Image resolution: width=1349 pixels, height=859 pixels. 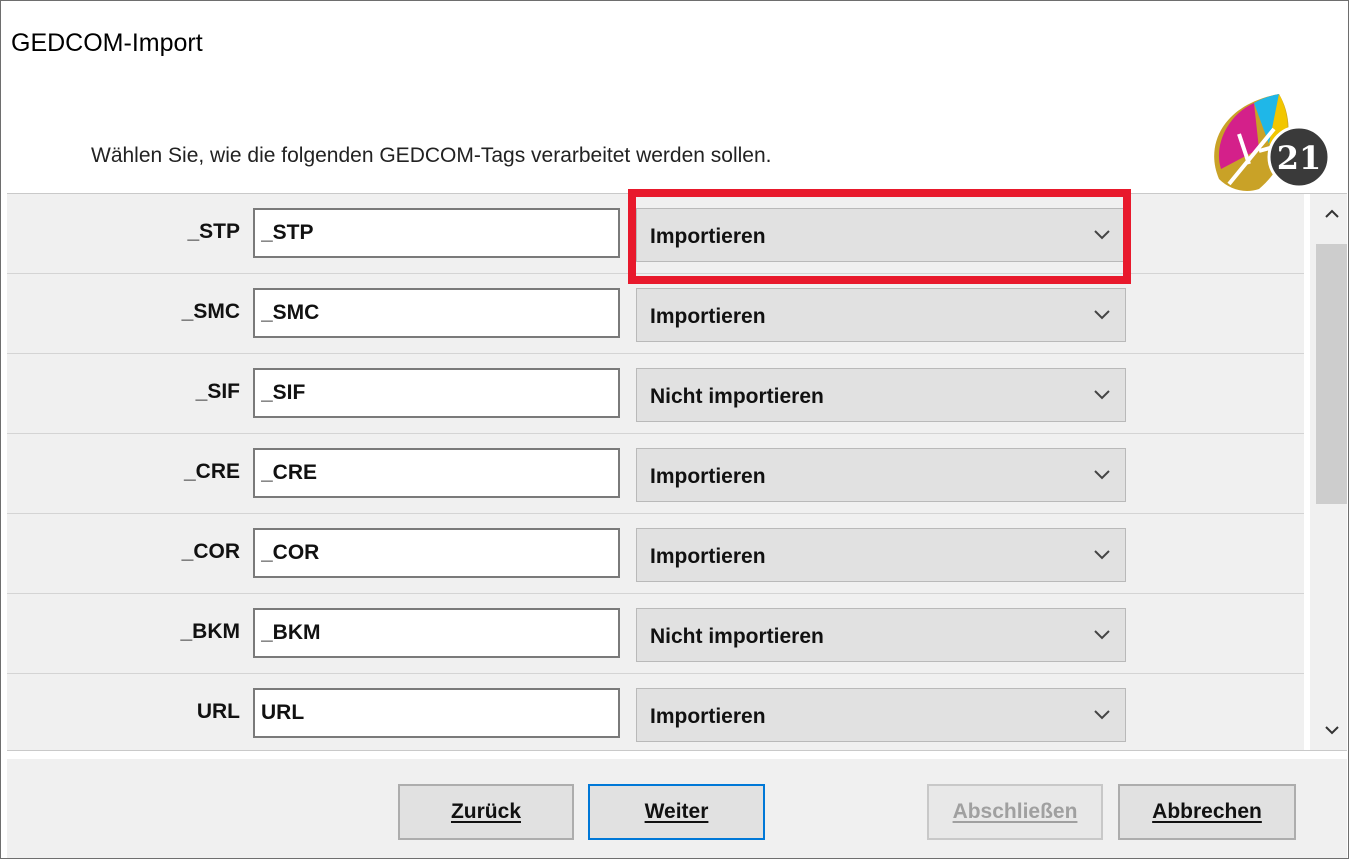 I want to click on tag-label: _SIF, so click(x=217, y=391).